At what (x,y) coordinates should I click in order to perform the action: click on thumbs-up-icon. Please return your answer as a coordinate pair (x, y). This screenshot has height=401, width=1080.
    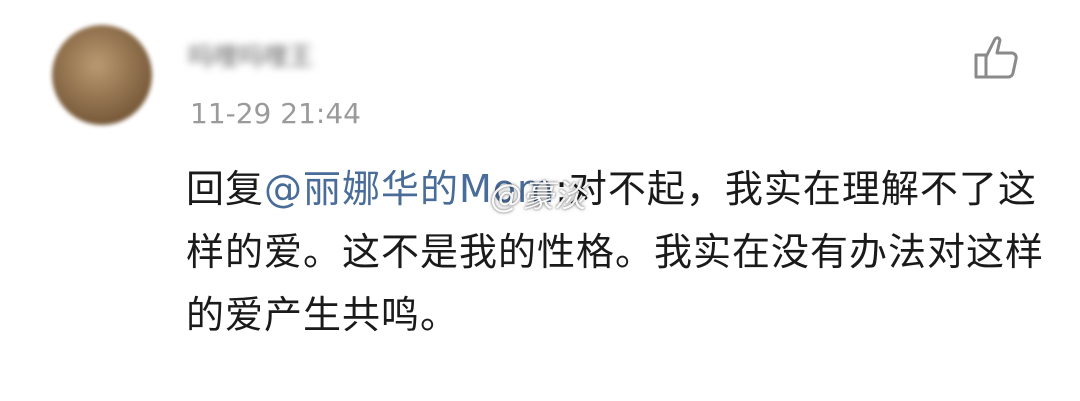
    Looking at the image, I should click on (996, 58).